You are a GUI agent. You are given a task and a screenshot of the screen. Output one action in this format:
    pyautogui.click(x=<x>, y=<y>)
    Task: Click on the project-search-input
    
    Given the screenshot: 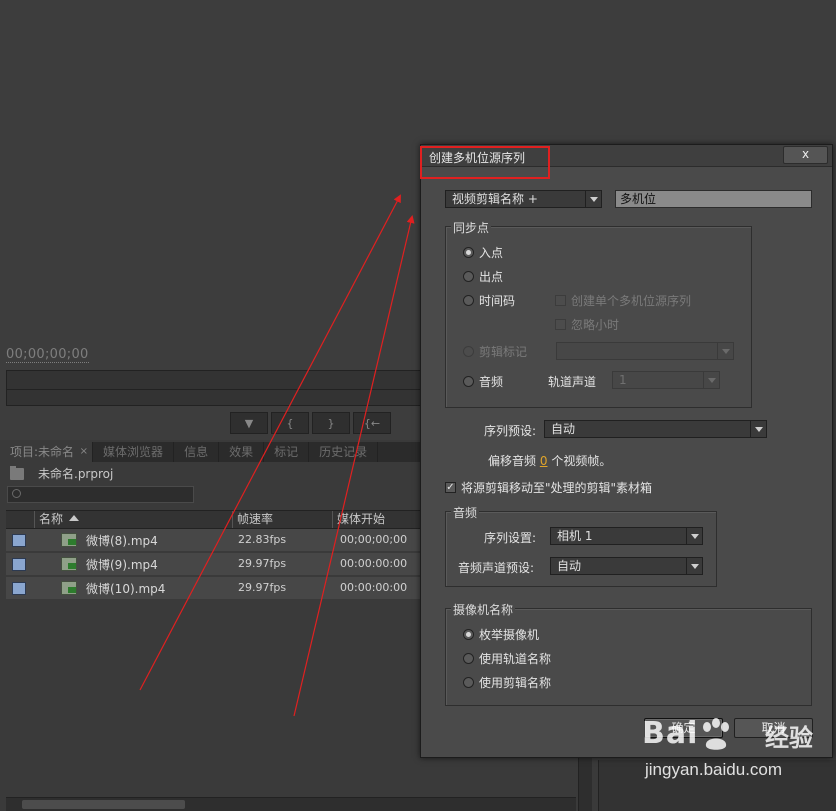 What is the action you would take?
    pyautogui.click(x=100, y=494)
    